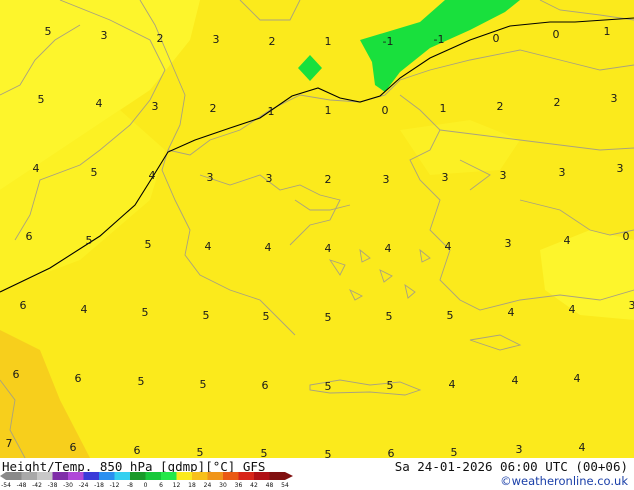 This screenshot has height=490, width=634. What do you see at coordinates (564, 481) in the screenshot?
I see `credit-link: ©weatheronline.co.uk` at bounding box center [564, 481].